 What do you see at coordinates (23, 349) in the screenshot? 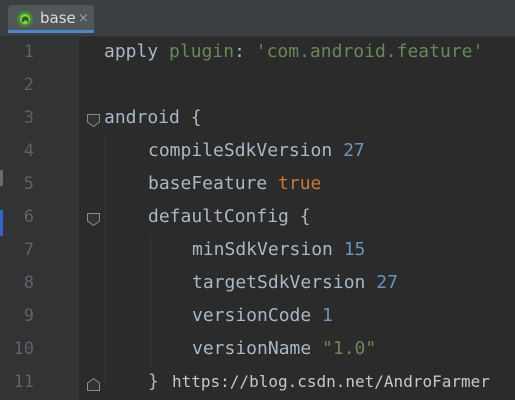
I see `line-number: 10` at bounding box center [23, 349].